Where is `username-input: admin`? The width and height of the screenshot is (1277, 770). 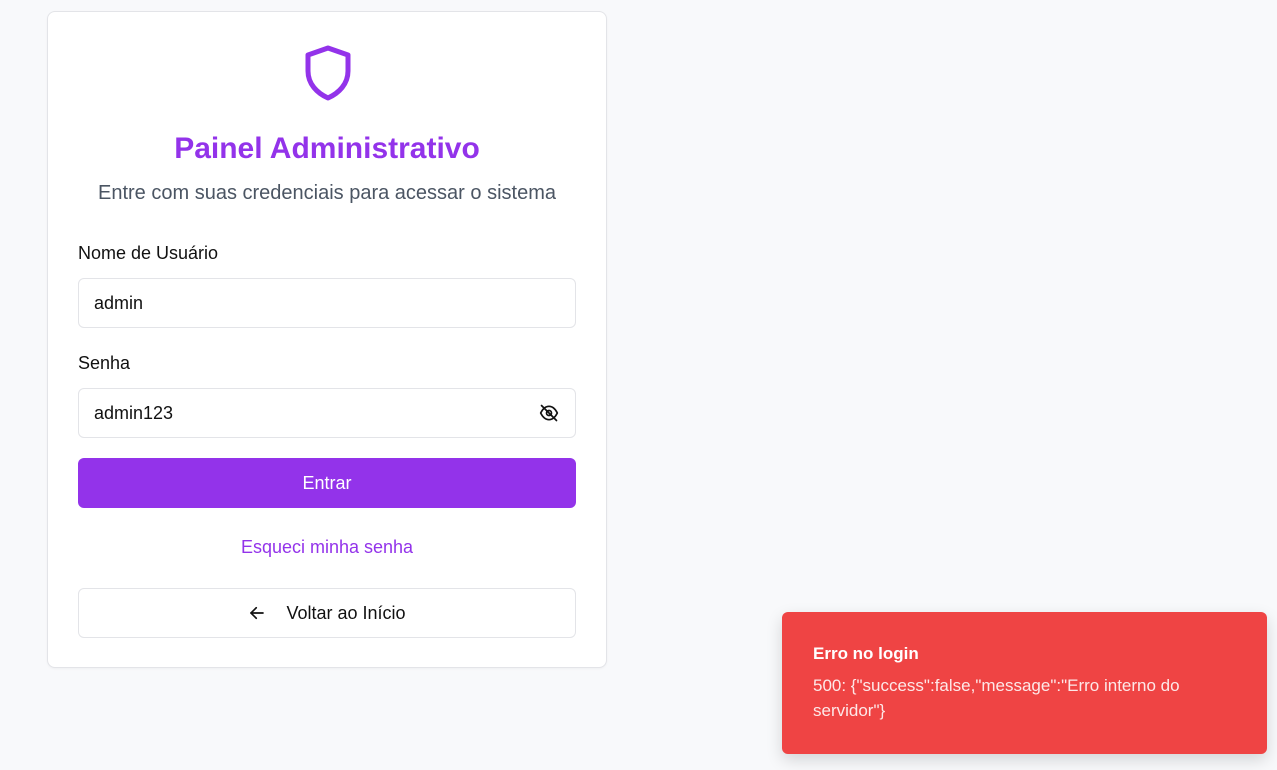 username-input: admin is located at coordinates (327, 303).